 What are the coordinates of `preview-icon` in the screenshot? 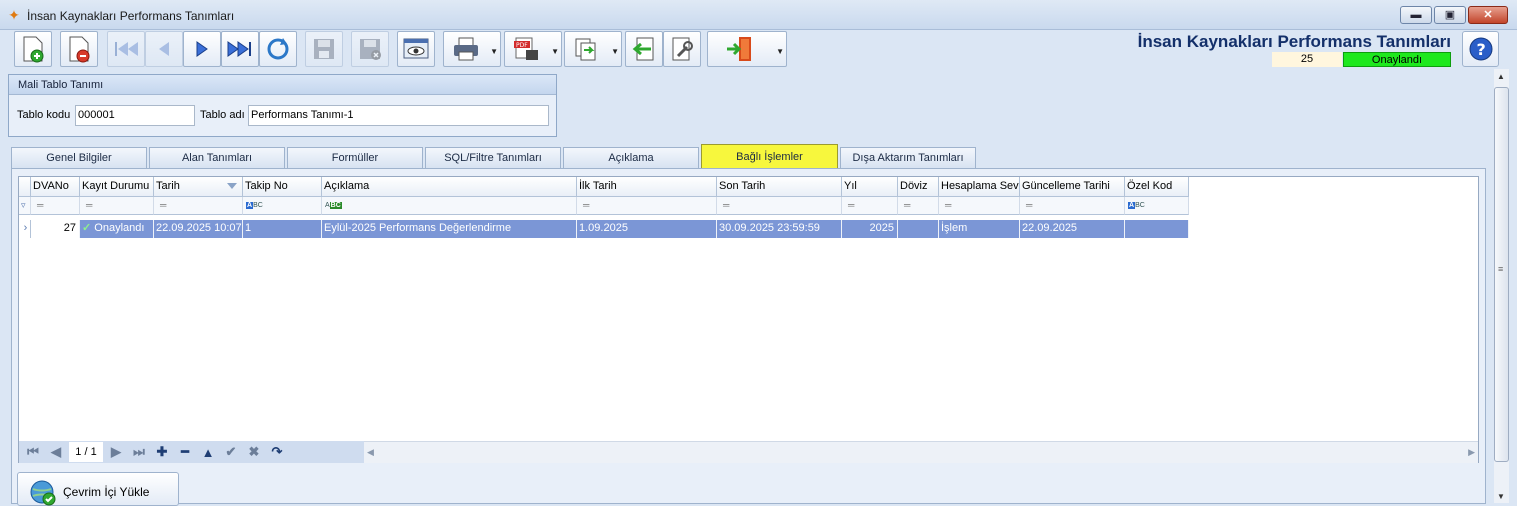 It's located at (416, 48).